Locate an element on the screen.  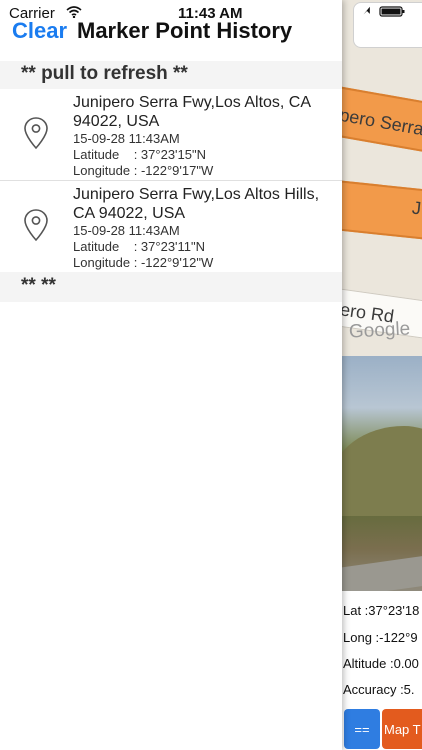
nav-bar: Clear Marker Point History is located at coordinates (171, 39).